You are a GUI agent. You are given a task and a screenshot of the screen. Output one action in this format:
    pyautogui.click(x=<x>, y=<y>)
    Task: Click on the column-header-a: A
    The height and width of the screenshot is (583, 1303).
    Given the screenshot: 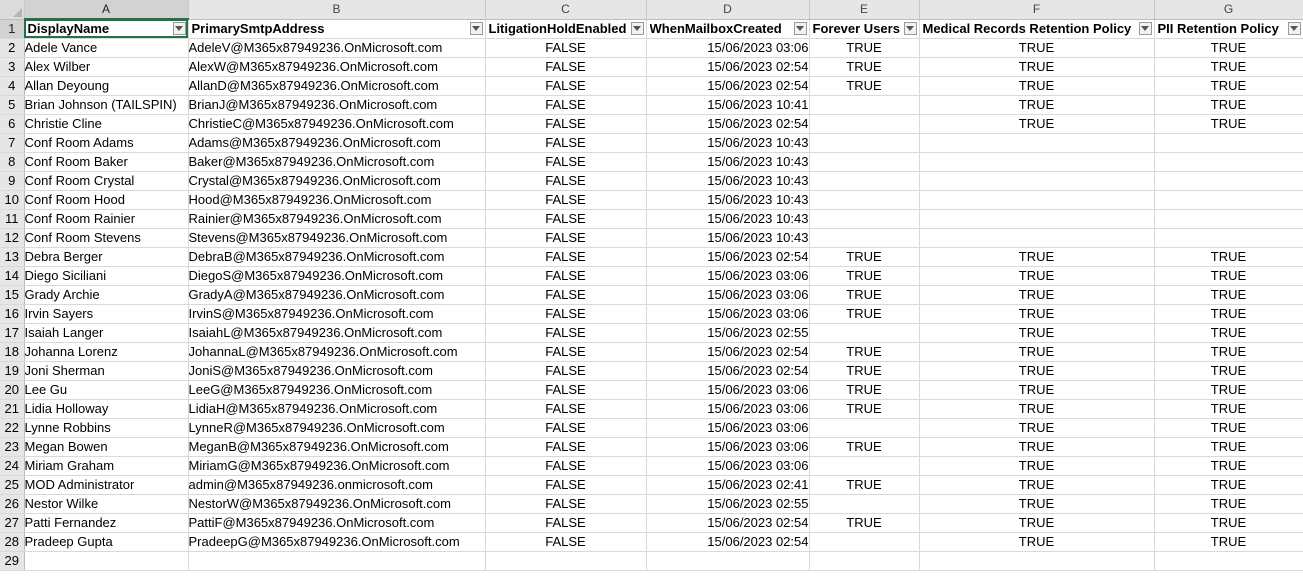 What is the action you would take?
    pyautogui.click(x=106, y=10)
    